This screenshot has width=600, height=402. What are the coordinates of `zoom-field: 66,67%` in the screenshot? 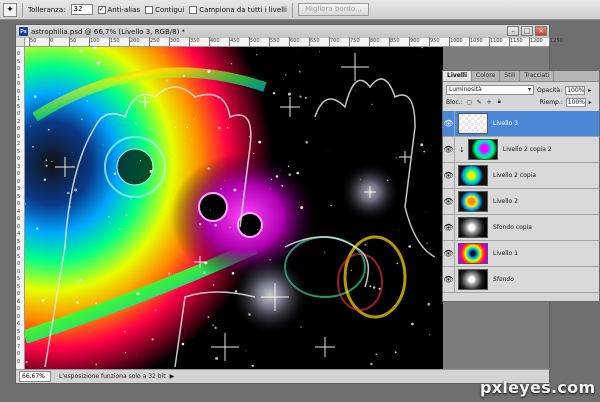 It's located at (35, 376).